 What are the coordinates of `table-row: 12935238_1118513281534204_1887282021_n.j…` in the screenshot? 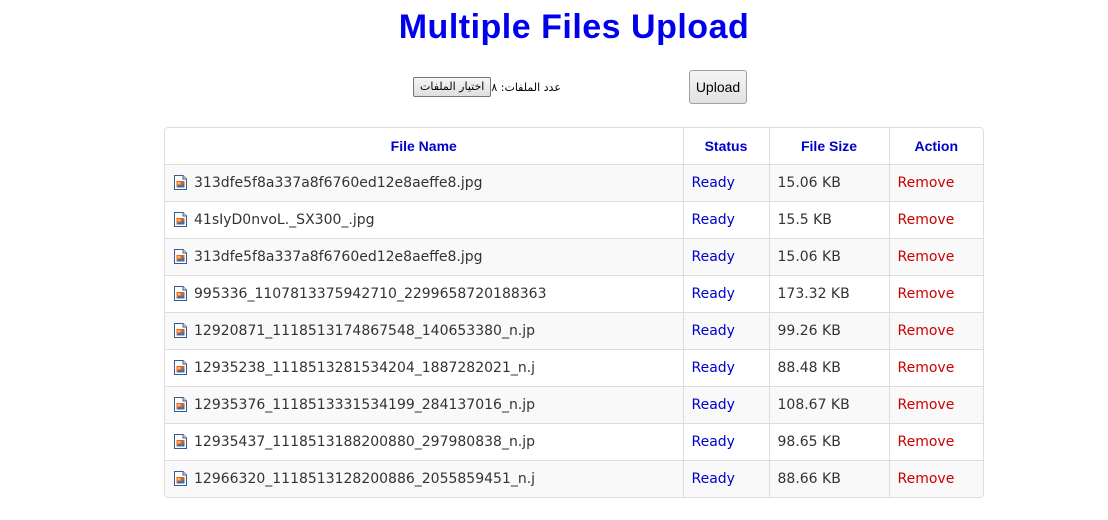 It's located at (574, 368).